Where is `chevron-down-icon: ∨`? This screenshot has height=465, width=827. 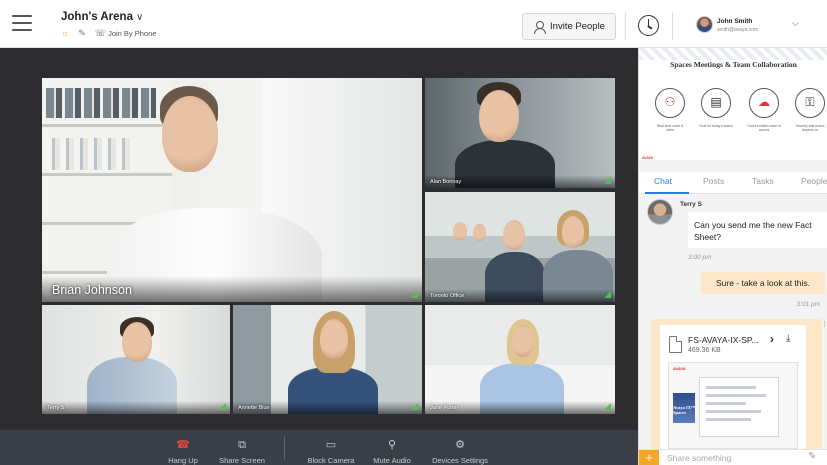
chevron-down-icon: ∨ is located at coordinates (139, 17).